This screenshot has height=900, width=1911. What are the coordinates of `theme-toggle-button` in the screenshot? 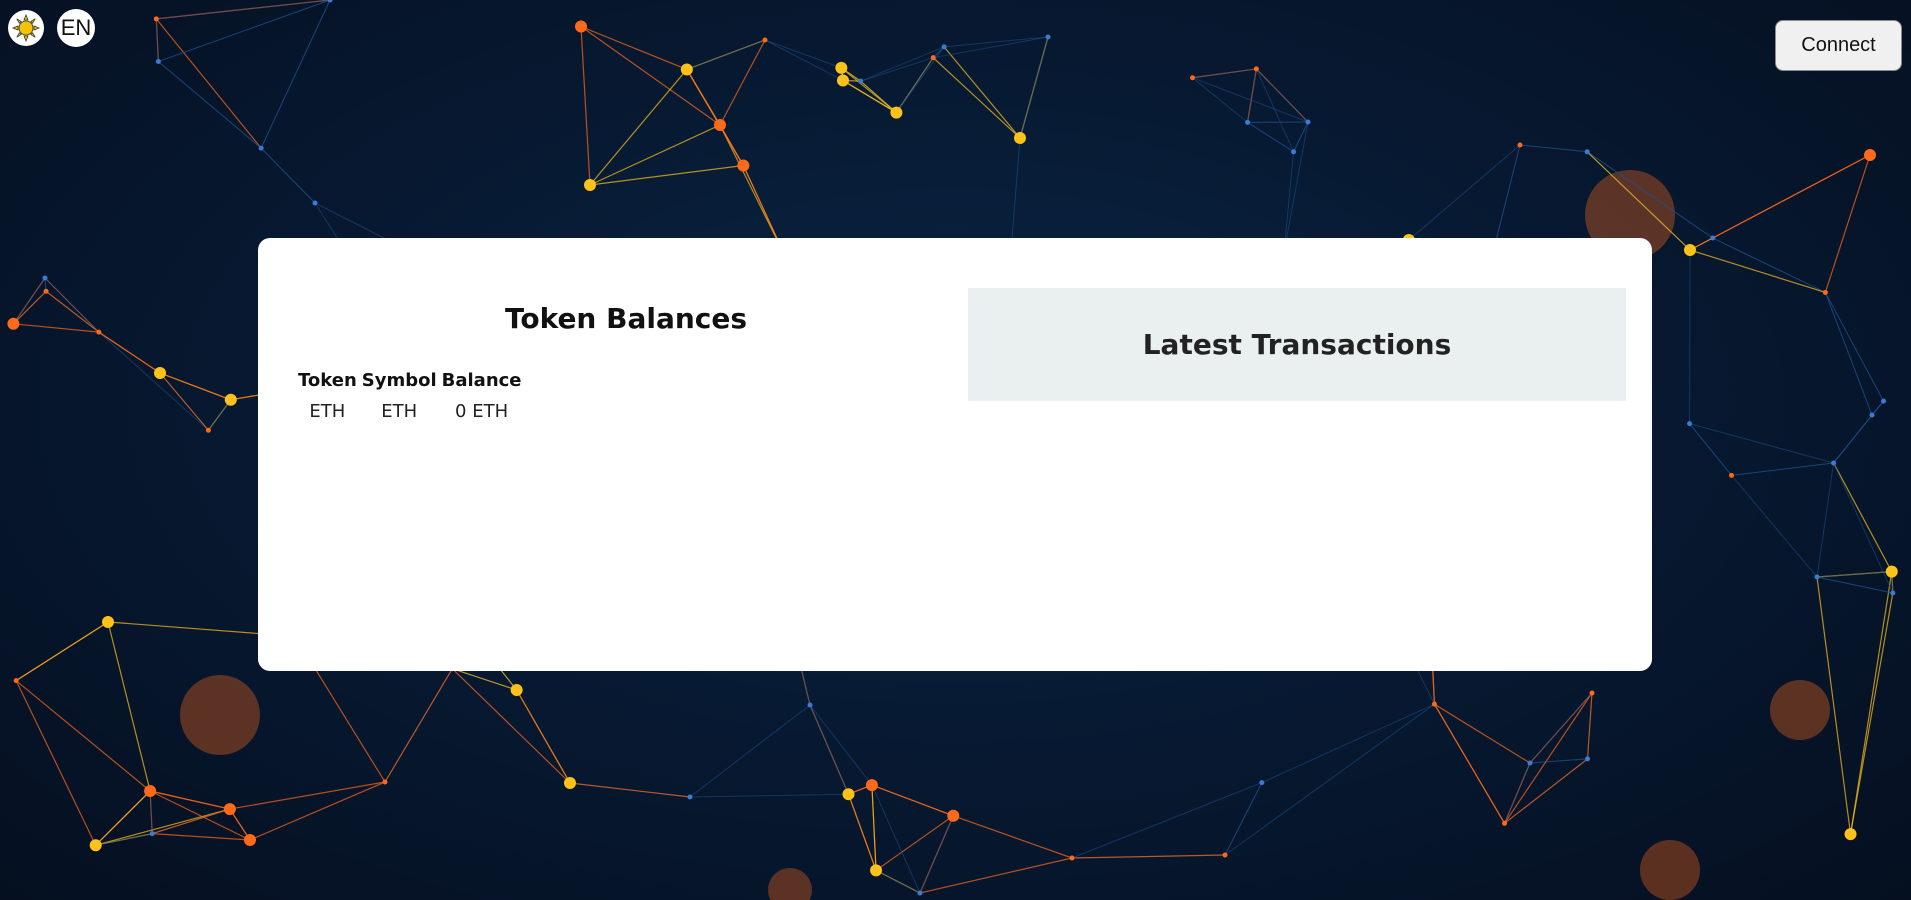 It's located at (26, 28).